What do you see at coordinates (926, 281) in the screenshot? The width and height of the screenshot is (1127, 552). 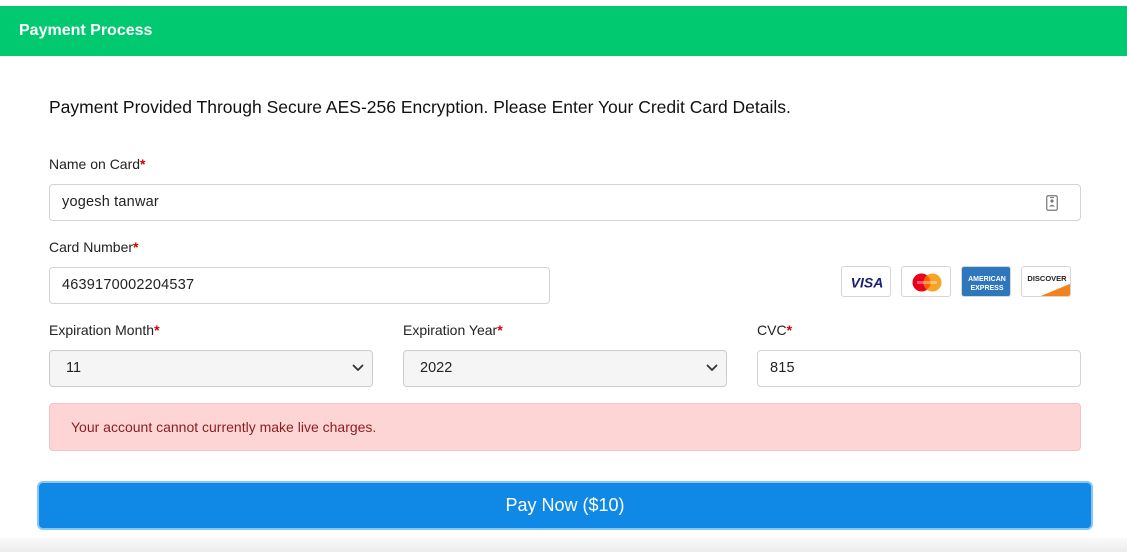 I see `mastercard-icon` at bounding box center [926, 281].